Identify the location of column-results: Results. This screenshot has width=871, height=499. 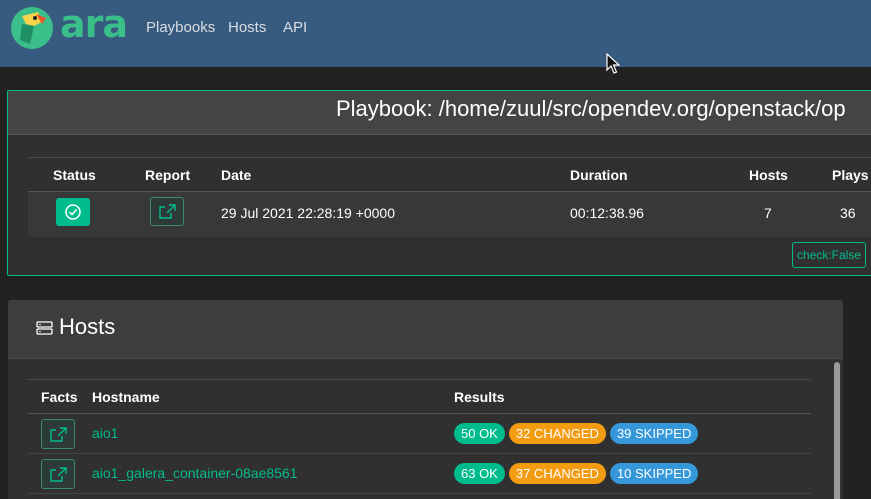
(479, 397).